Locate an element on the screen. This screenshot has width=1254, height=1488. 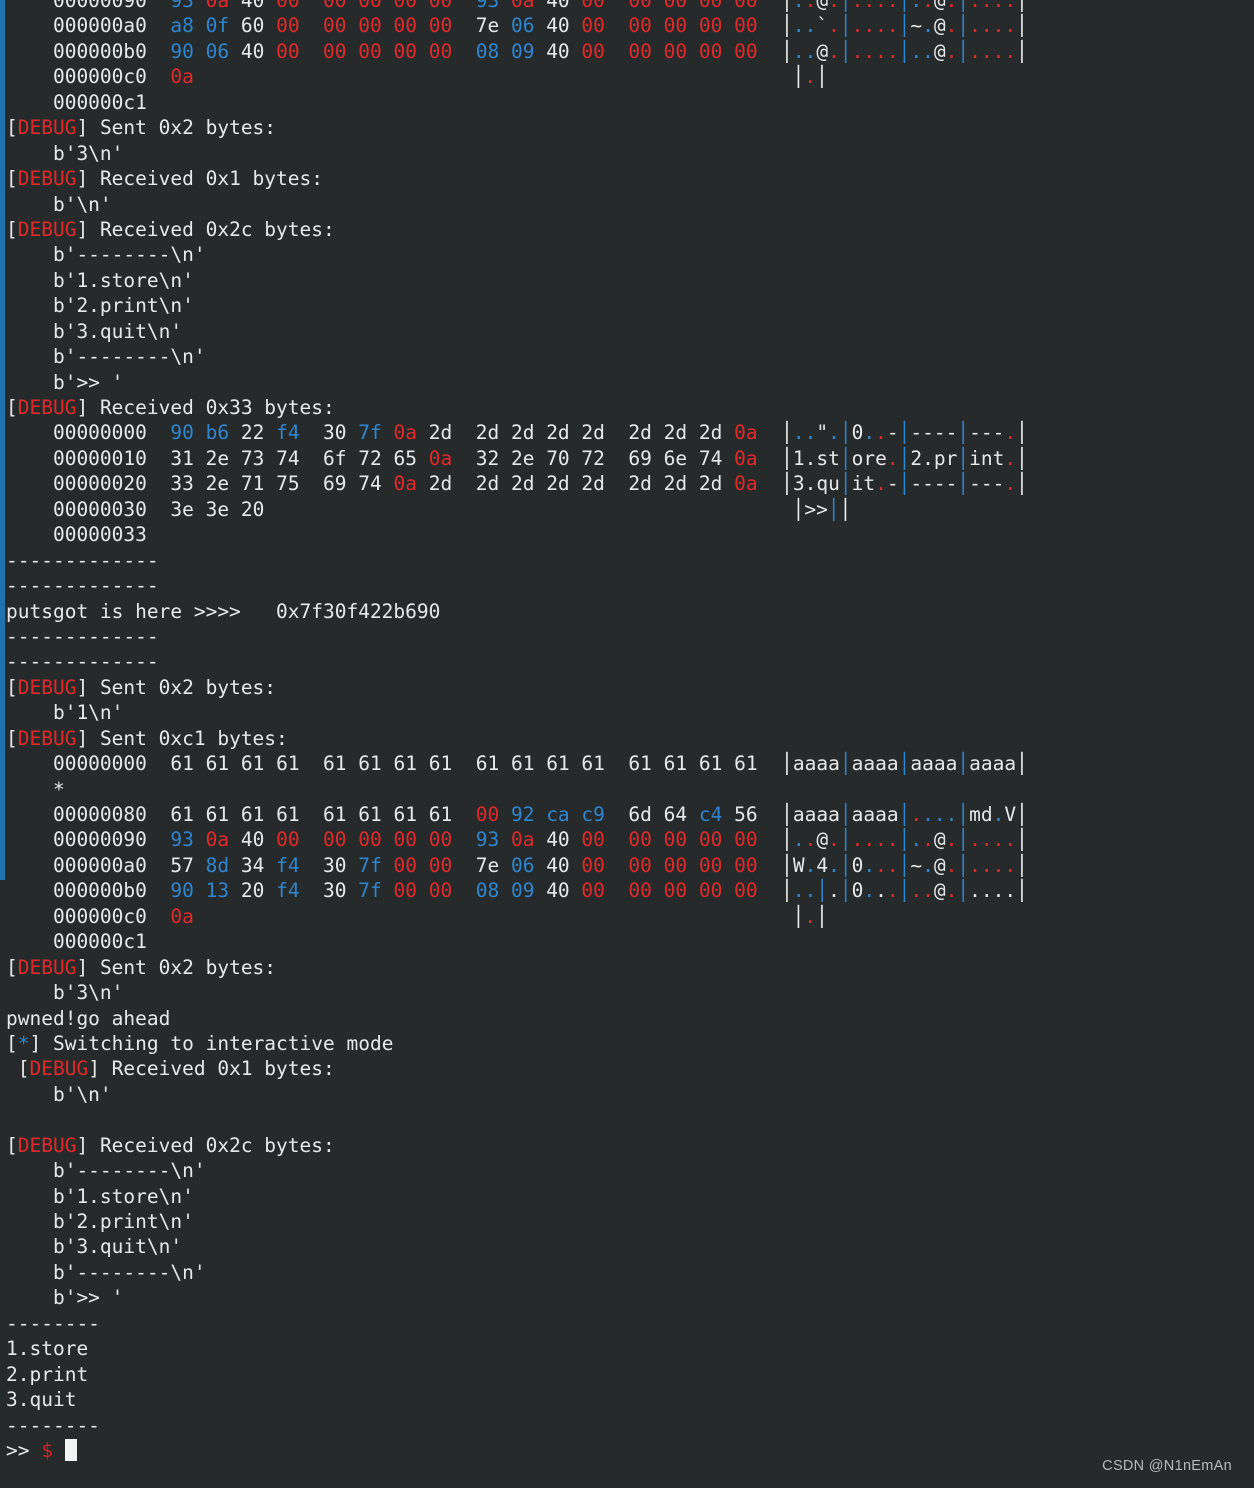
hexdump-ascii-char: u is located at coordinates (834, 484).